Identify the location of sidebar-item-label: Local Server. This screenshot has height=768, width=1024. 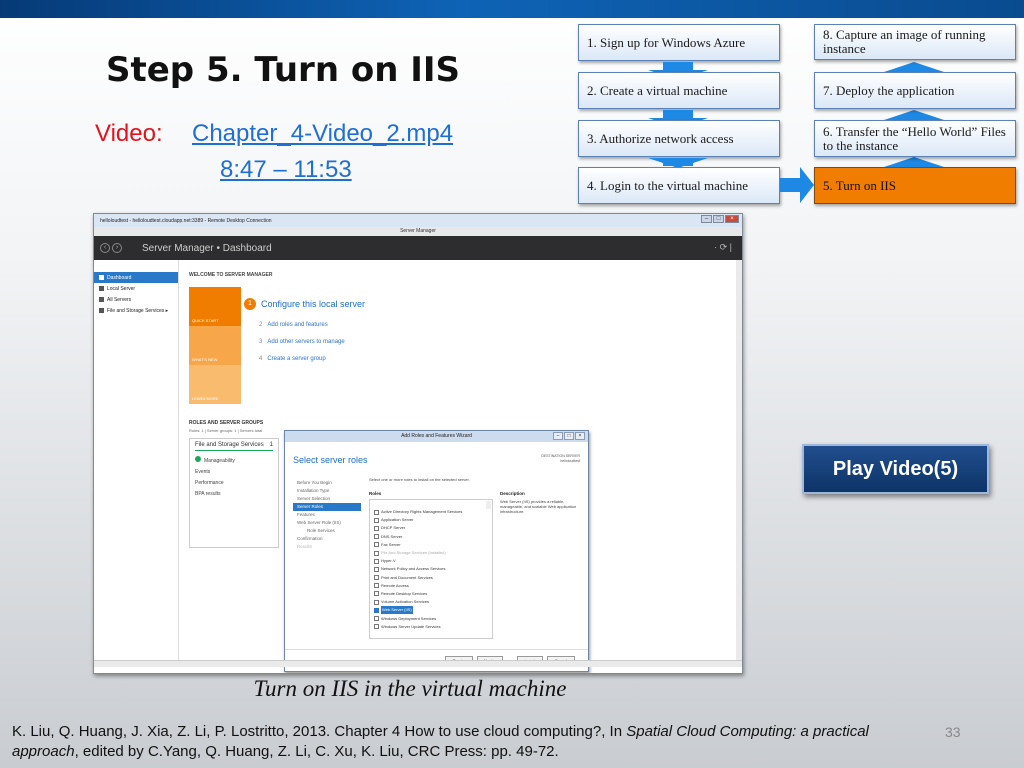
(121, 288).